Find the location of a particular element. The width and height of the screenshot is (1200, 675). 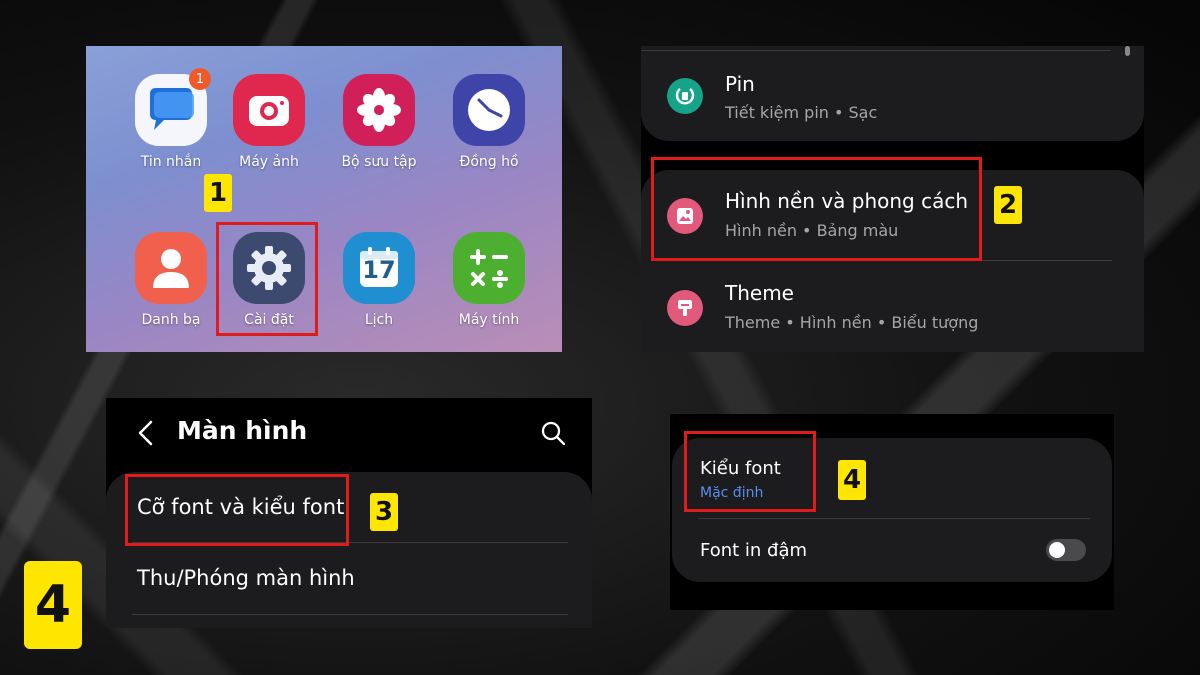

toggle-knob is located at coordinates (1057, 550).